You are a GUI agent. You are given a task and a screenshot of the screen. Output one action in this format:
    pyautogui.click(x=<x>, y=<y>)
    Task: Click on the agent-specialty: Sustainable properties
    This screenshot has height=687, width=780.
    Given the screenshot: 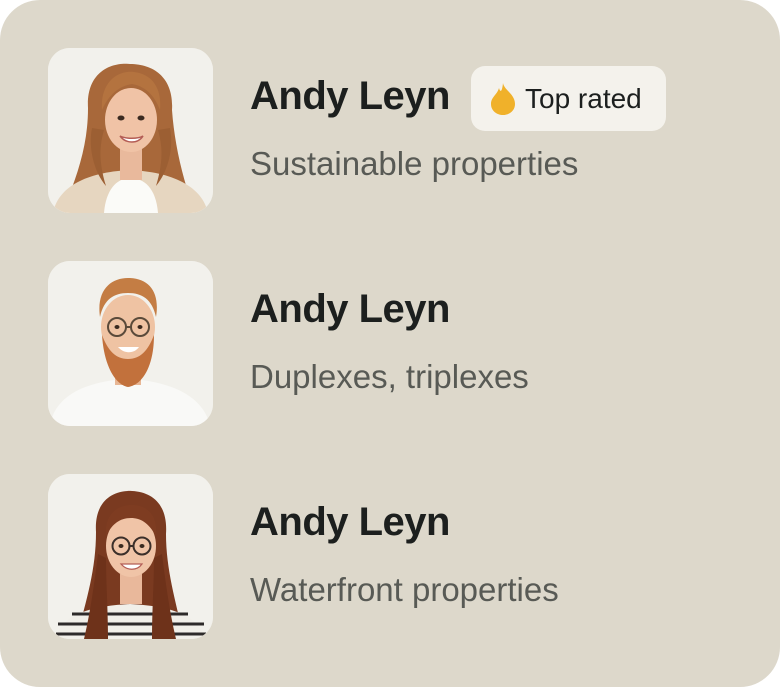 What is the action you would take?
    pyautogui.click(x=414, y=163)
    